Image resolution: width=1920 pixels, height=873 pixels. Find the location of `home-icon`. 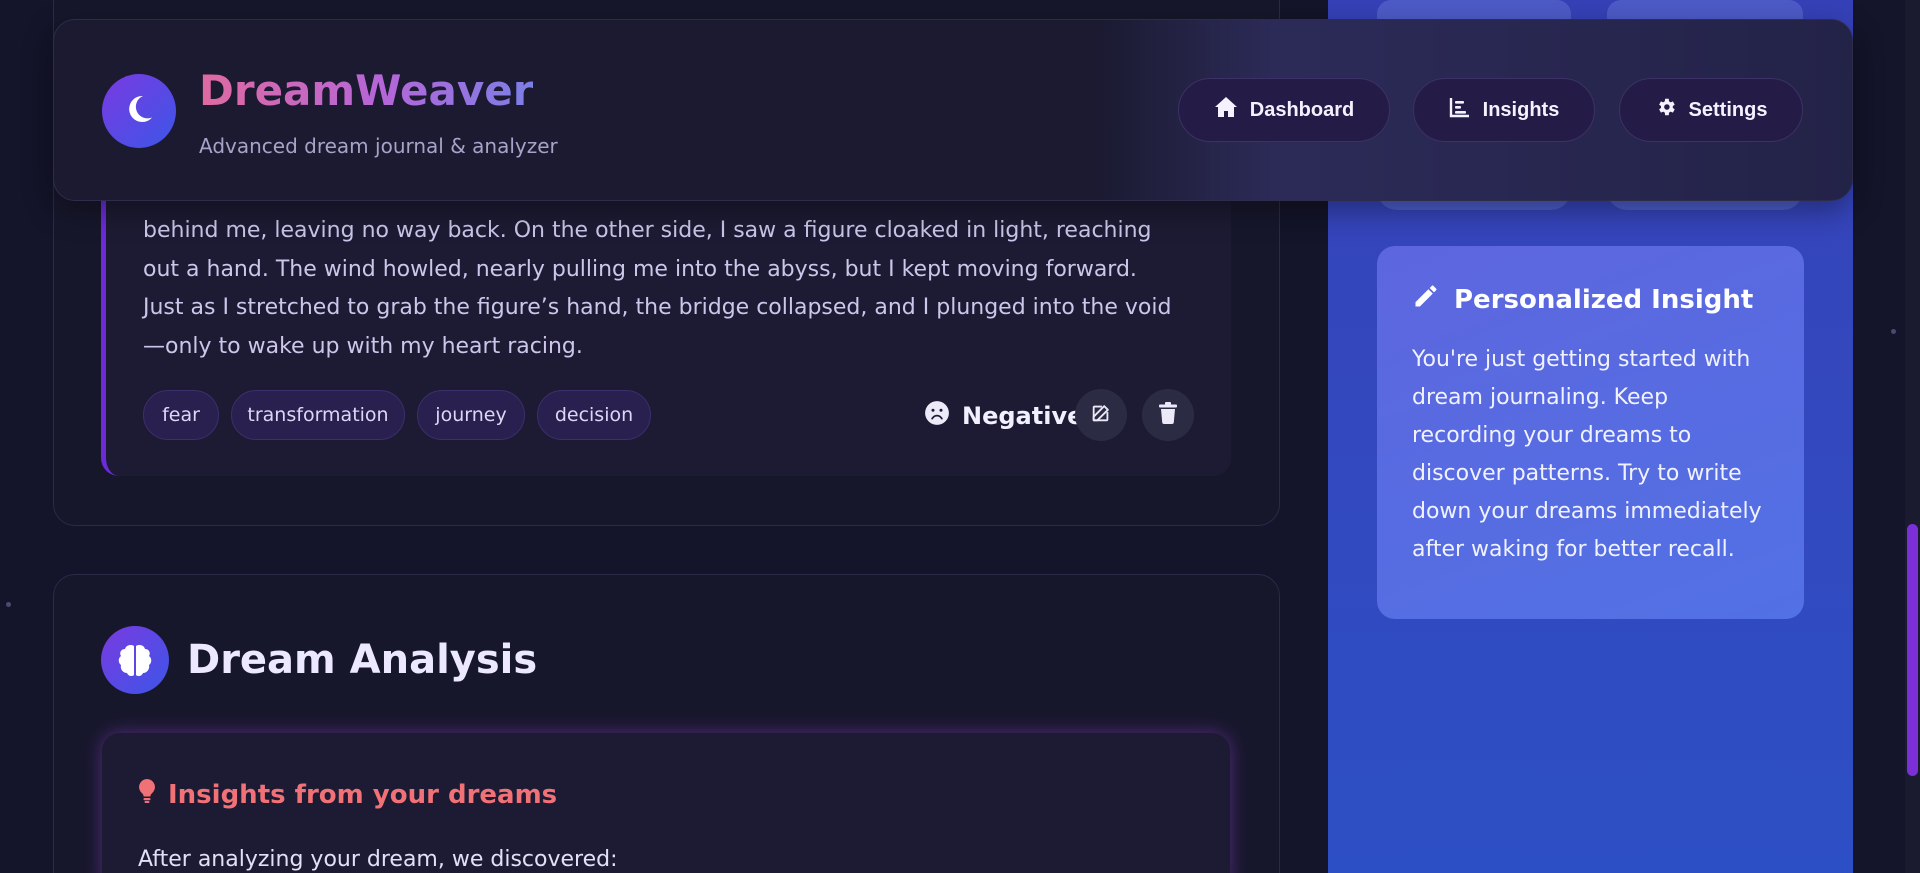

home-icon is located at coordinates (1226, 110).